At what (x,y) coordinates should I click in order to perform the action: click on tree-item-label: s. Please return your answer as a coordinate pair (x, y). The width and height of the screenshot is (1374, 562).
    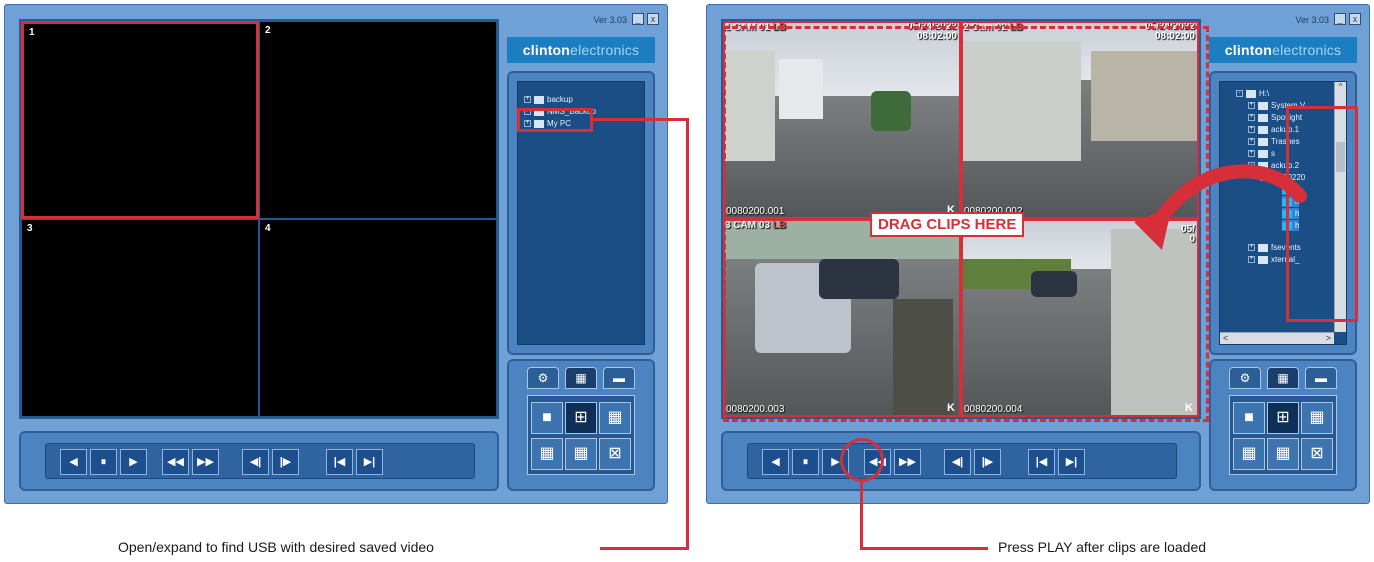
    Looking at the image, I should click on (1273, 153).